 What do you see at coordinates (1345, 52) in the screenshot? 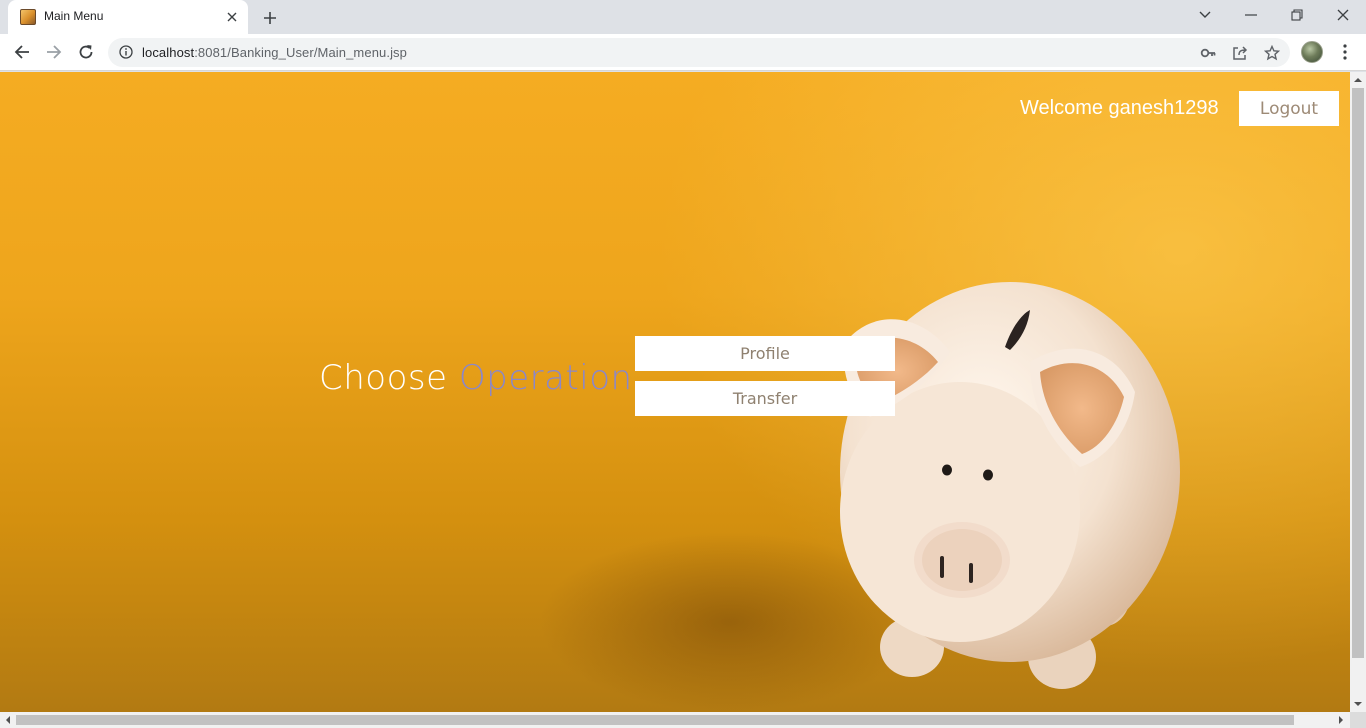
I see `three-dots-menu-icon` at bounding box center [1345, 52].